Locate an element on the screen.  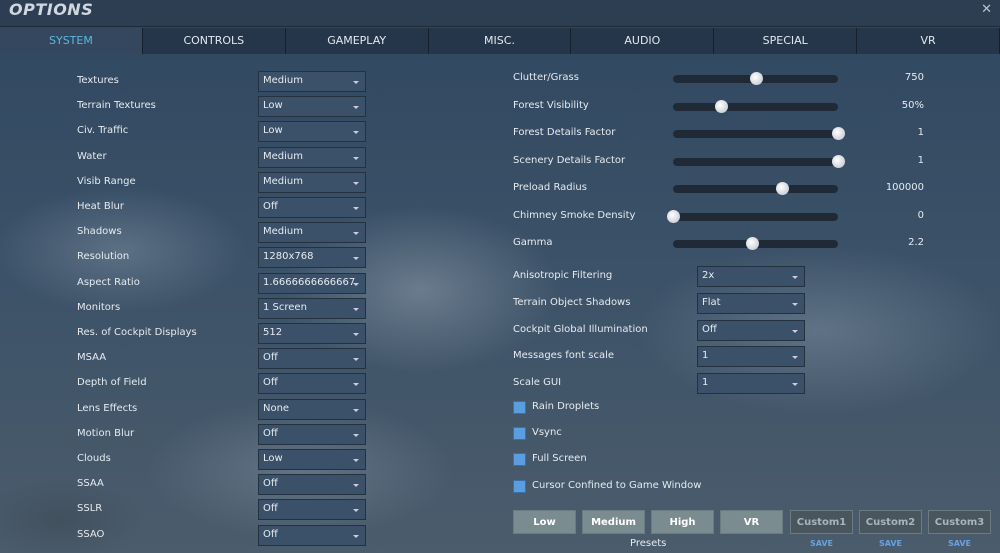
tab-system: SYSTEM is located at coordinates (71, 41).